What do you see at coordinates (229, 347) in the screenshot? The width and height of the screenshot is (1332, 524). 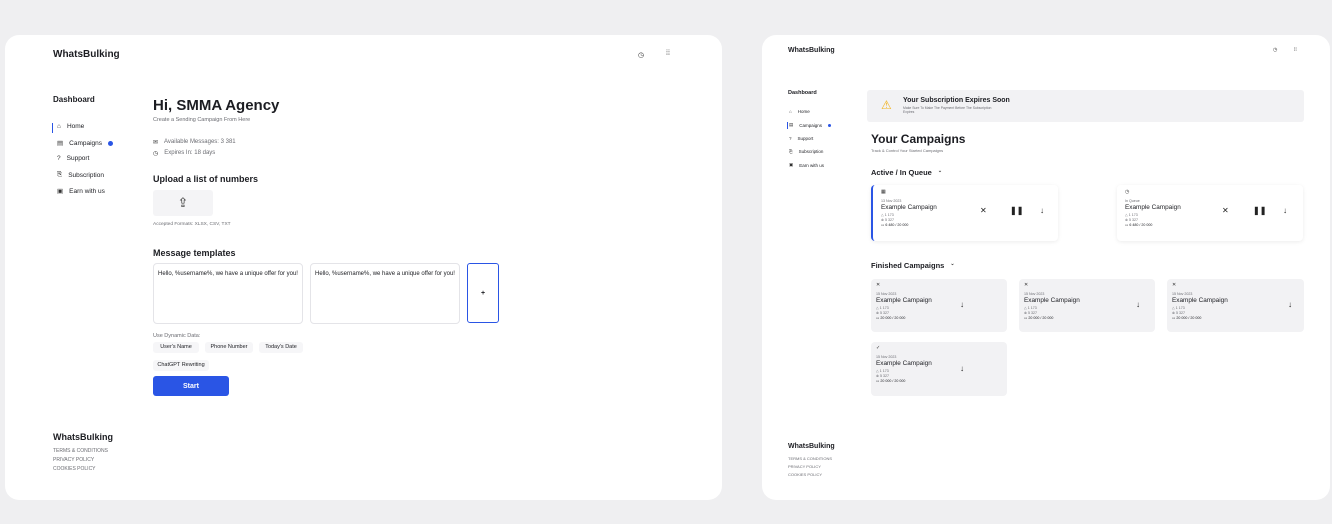 I see `chip-phone-number: Phone Number` at bounding box center [229, 347].